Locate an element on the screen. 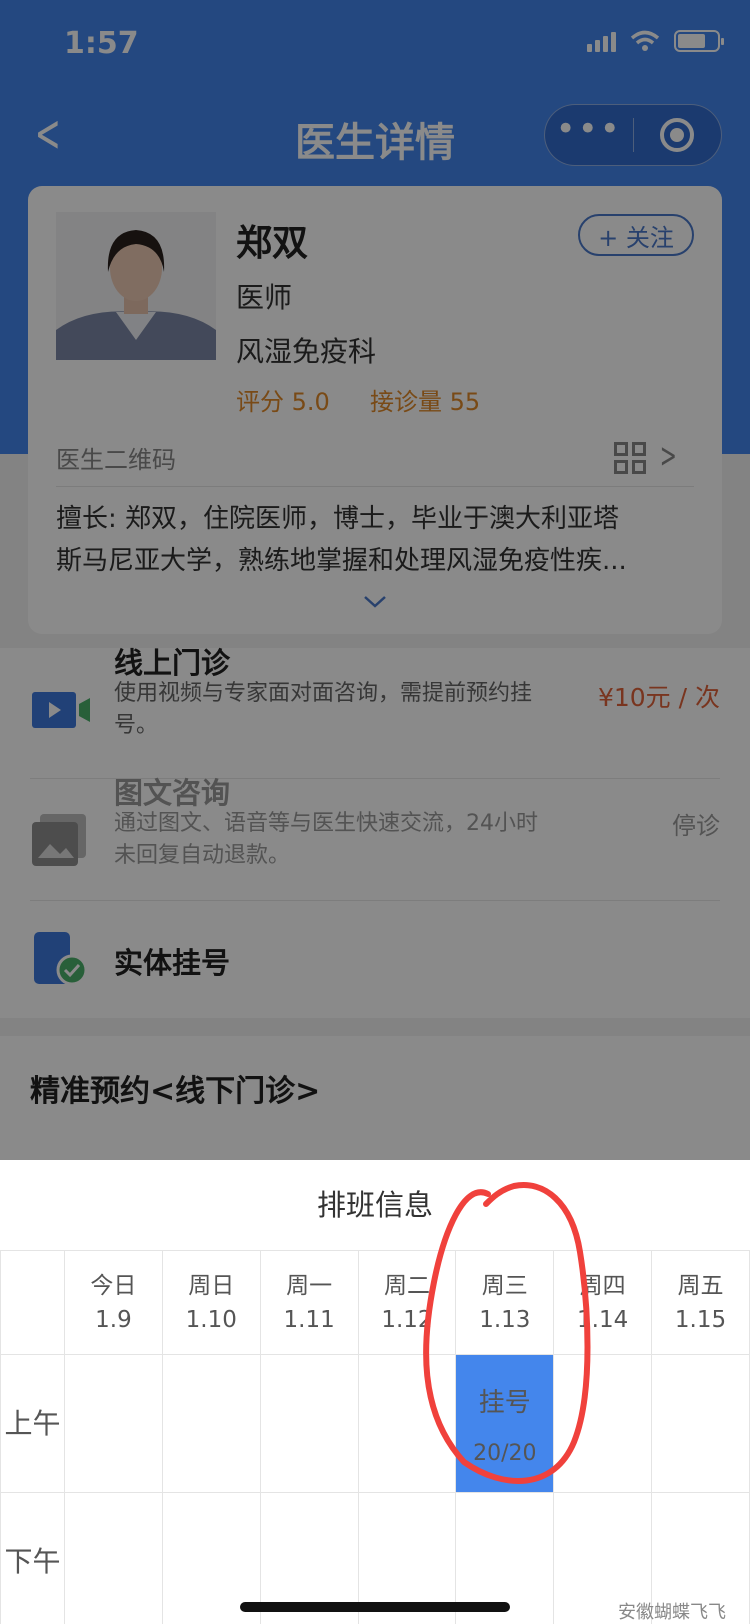 Image resolution: width=750 pixels, height=1624 pixels. day-header: 周五 1.15 is located at coordinates (700, 1302).